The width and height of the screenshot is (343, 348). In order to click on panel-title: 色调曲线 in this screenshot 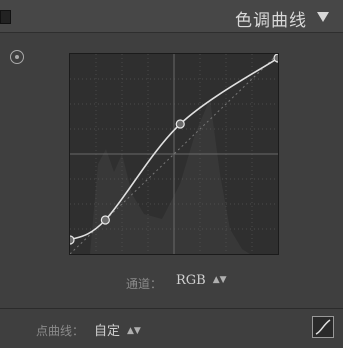, I will do `click(271, 21)`.